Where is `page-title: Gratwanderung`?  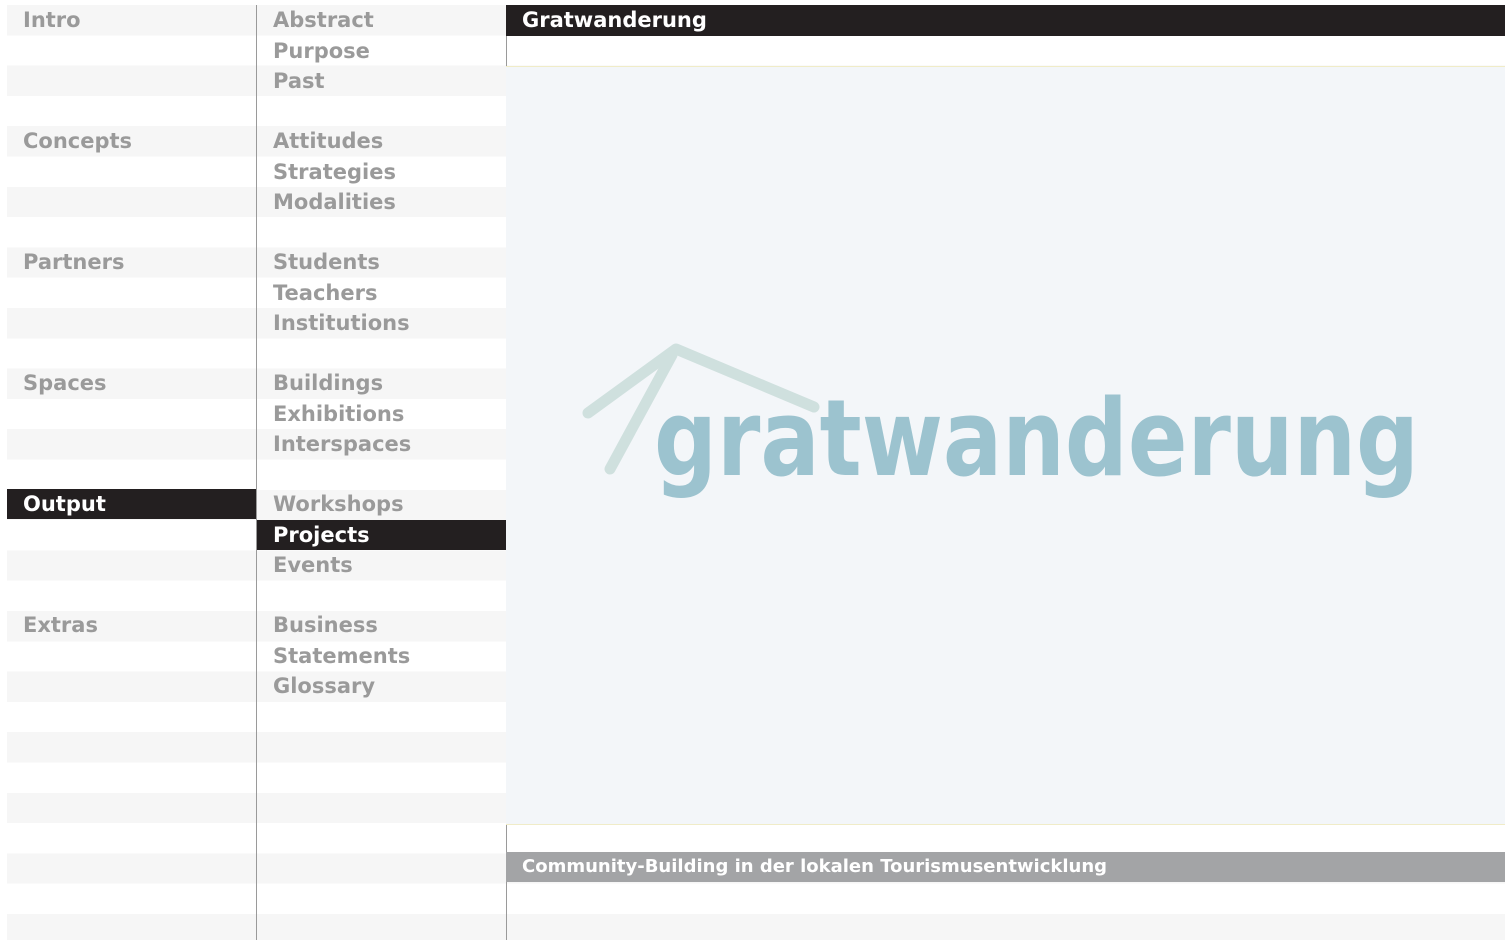
page-title: Gratwanderung is located at coordinates (1005, 20).